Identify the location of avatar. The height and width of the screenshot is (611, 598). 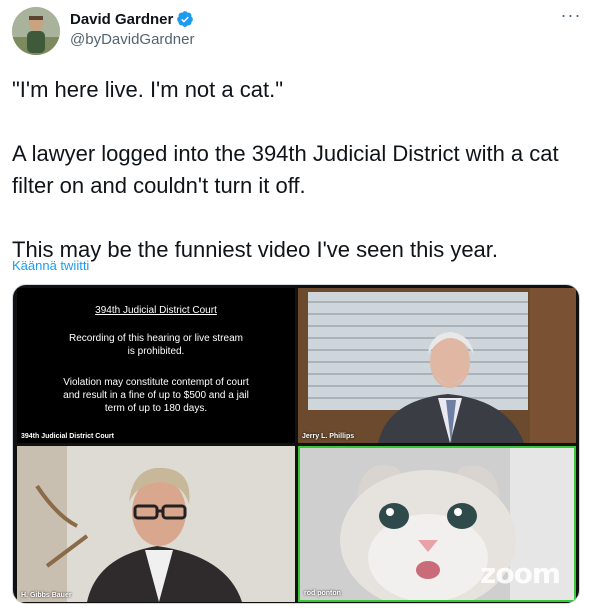
(36, 31).